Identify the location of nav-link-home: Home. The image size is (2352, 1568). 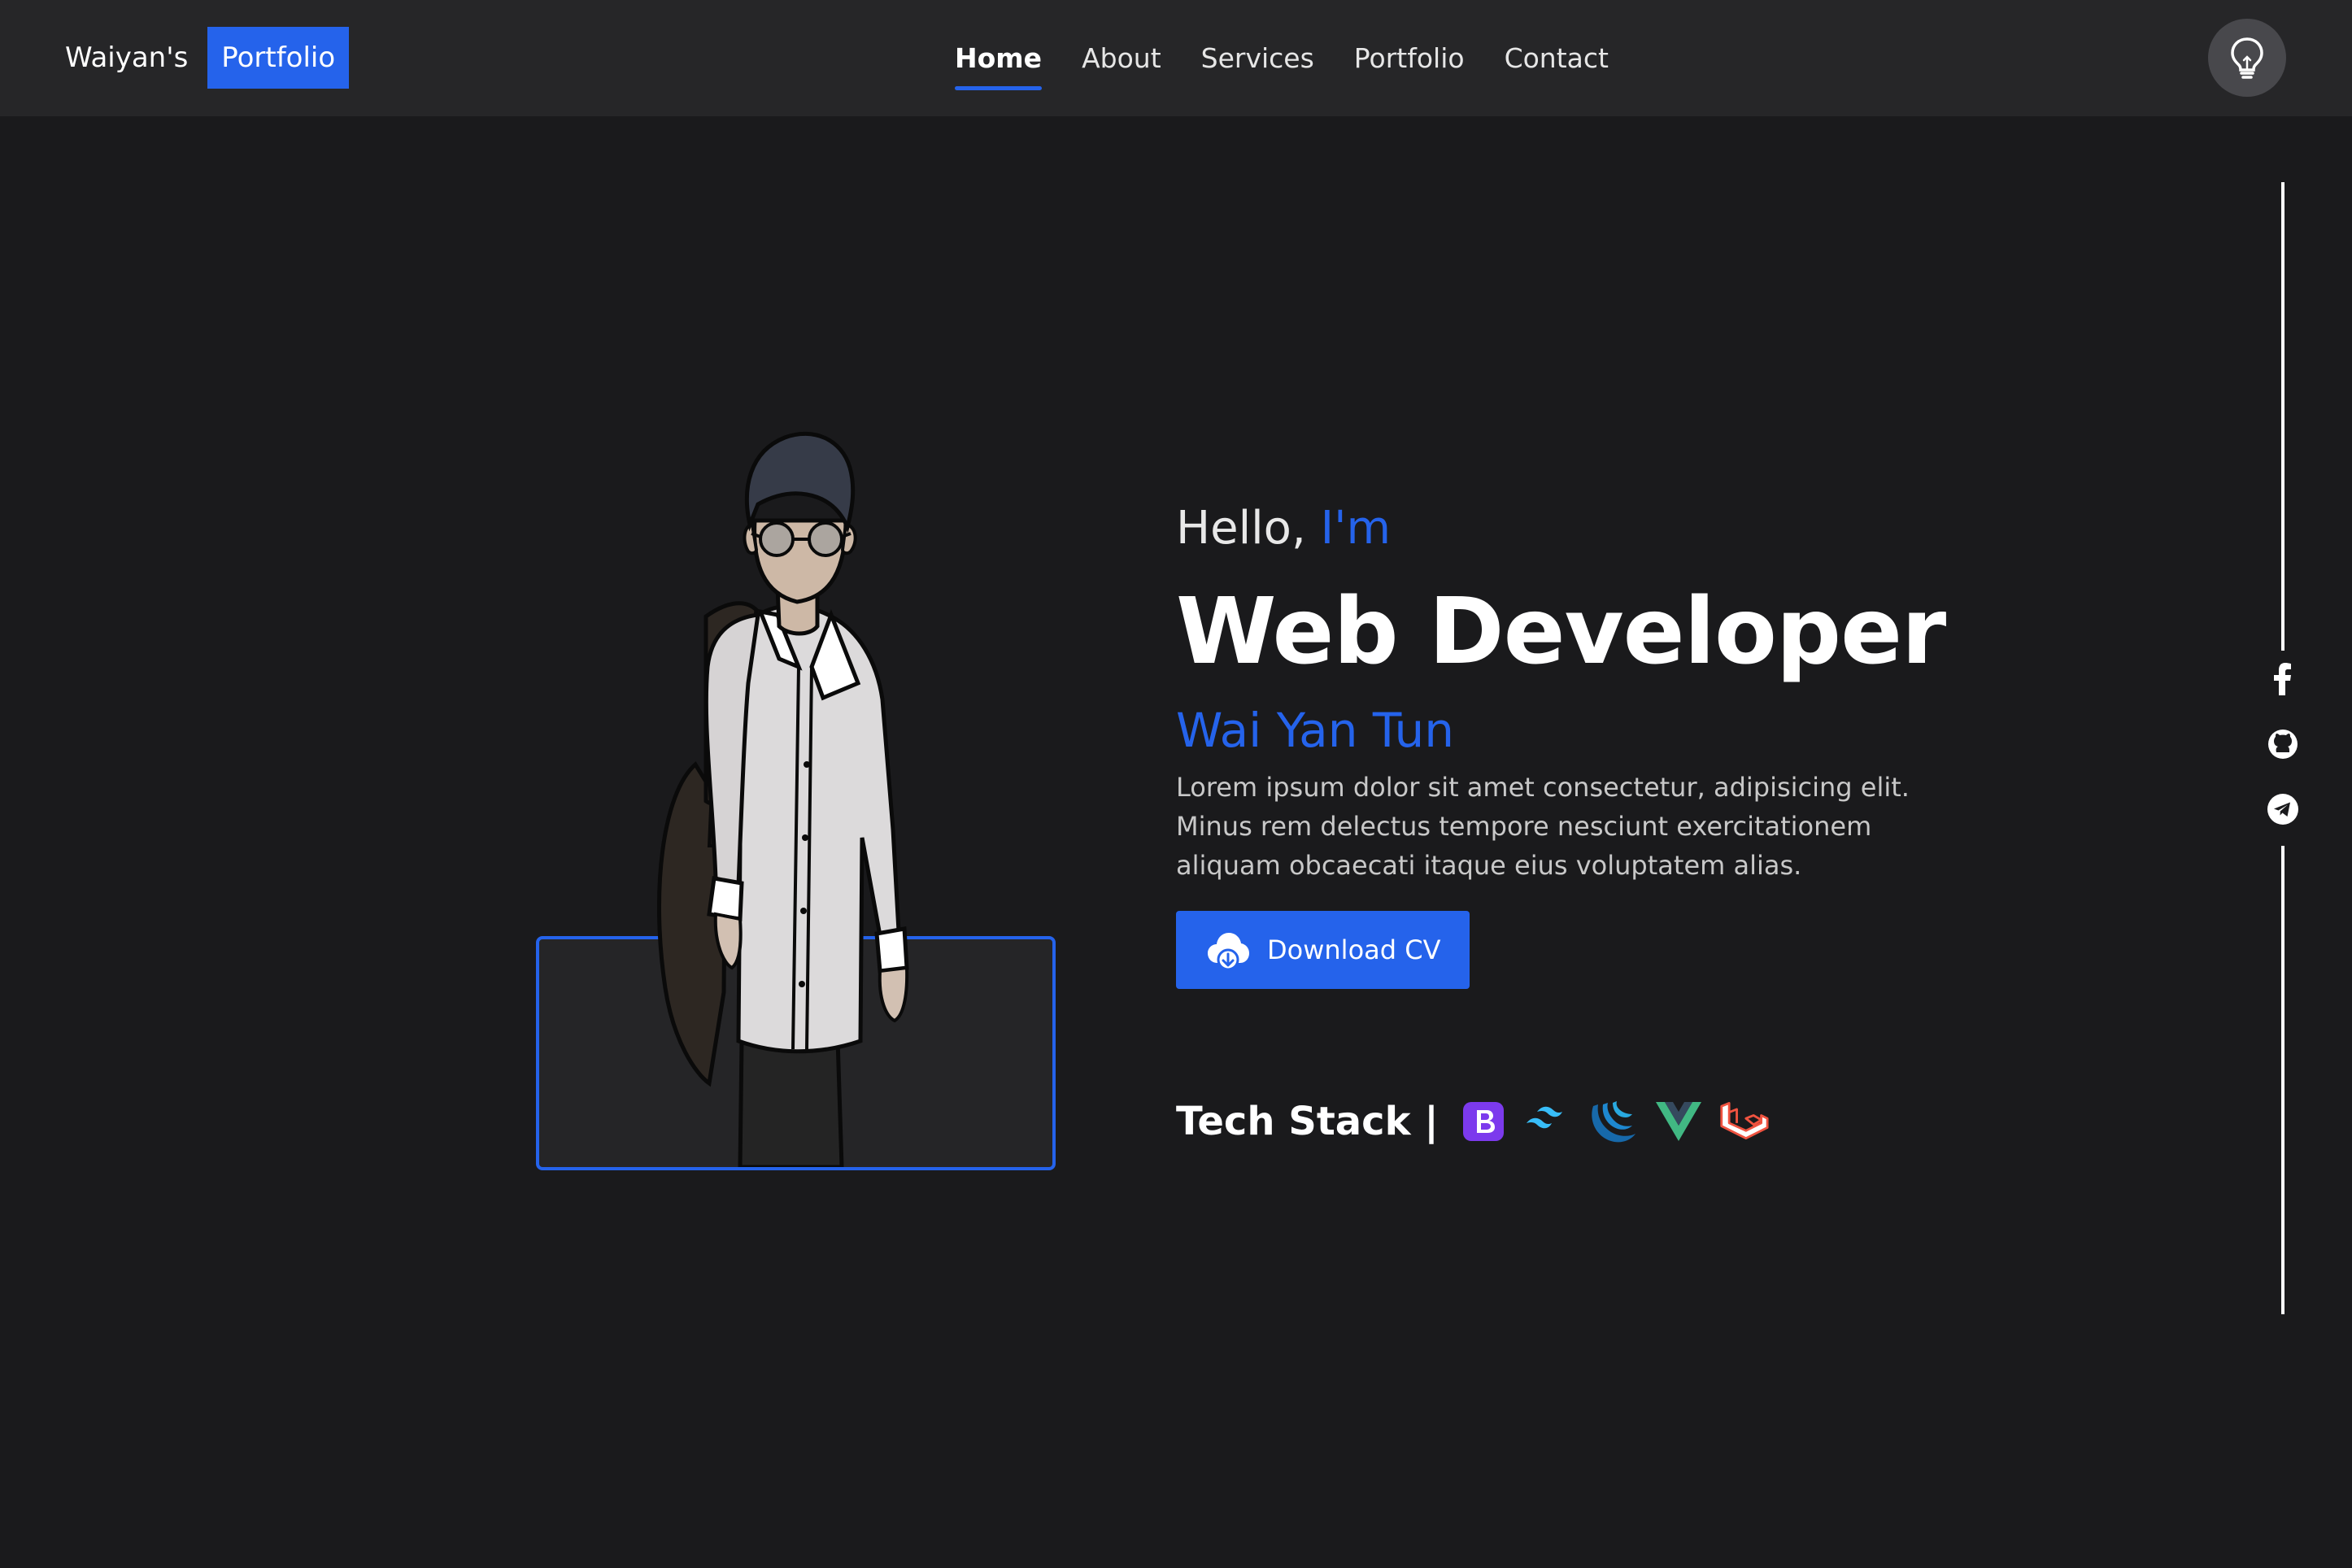
(999, 66).